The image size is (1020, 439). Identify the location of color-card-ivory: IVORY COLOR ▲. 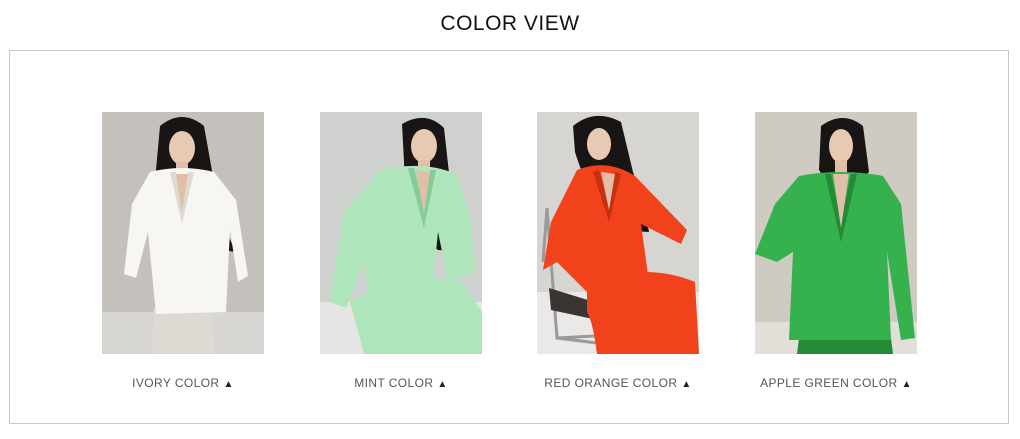
(183, 251).